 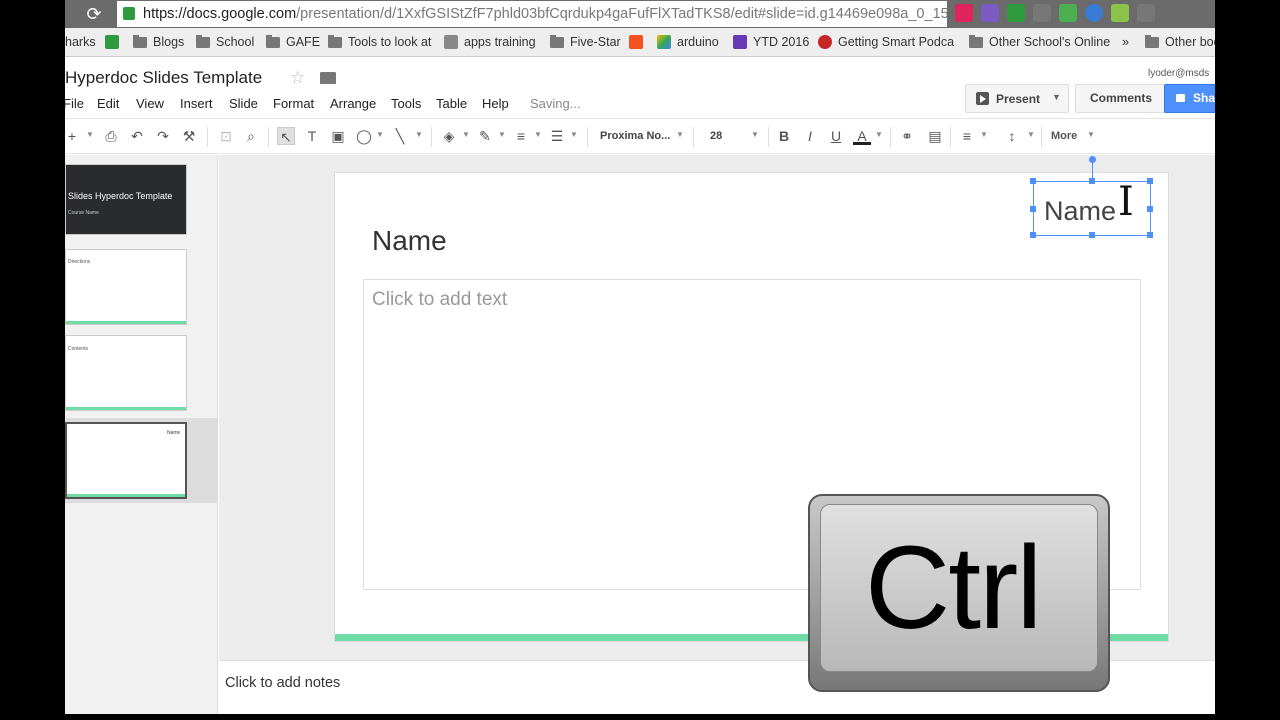 I want to click on zoom-fit-icon: ⊡, so click(x=226, y=136).